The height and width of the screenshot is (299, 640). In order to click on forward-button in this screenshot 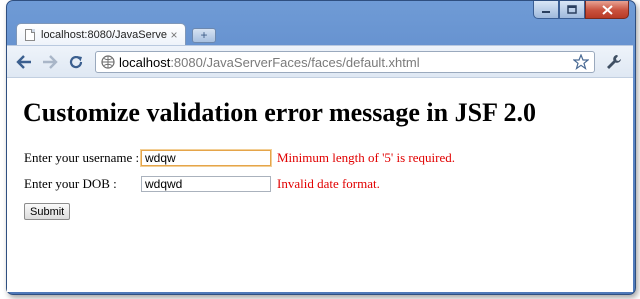, I will do `click(50, 62)`.